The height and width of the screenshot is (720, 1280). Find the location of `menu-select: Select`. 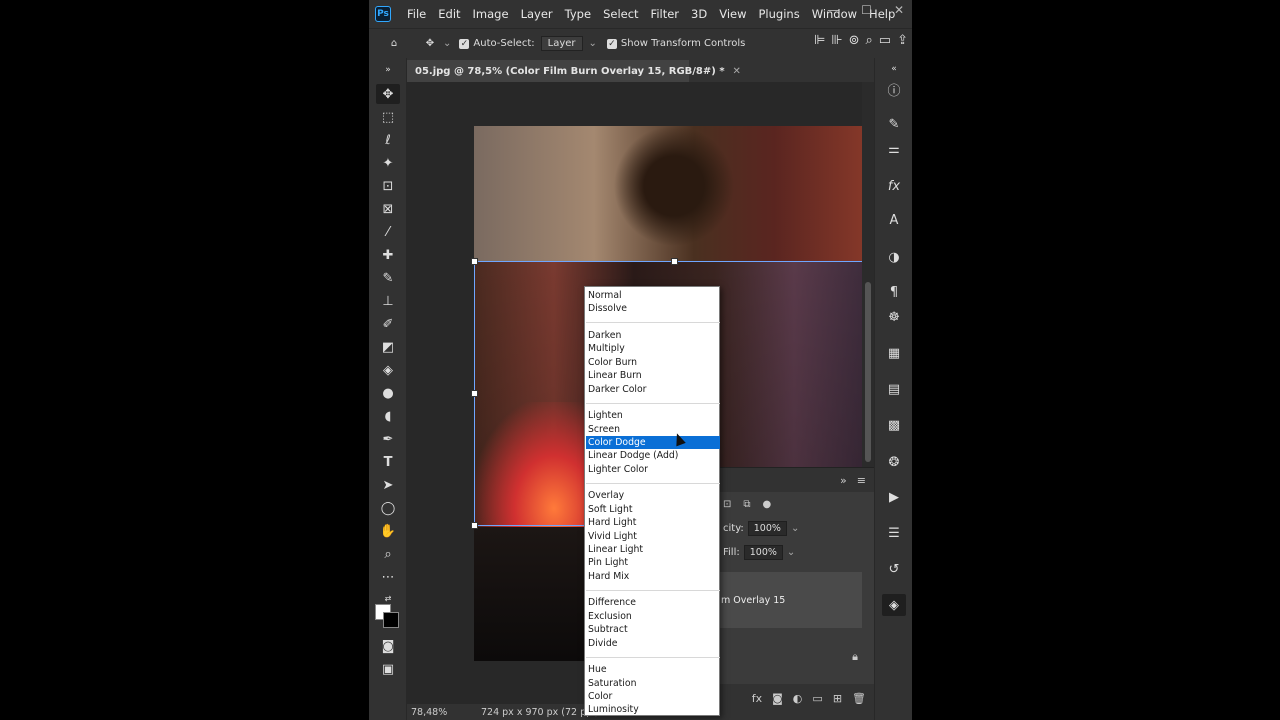

menu-select: Select is located at coordinates (620, 14).